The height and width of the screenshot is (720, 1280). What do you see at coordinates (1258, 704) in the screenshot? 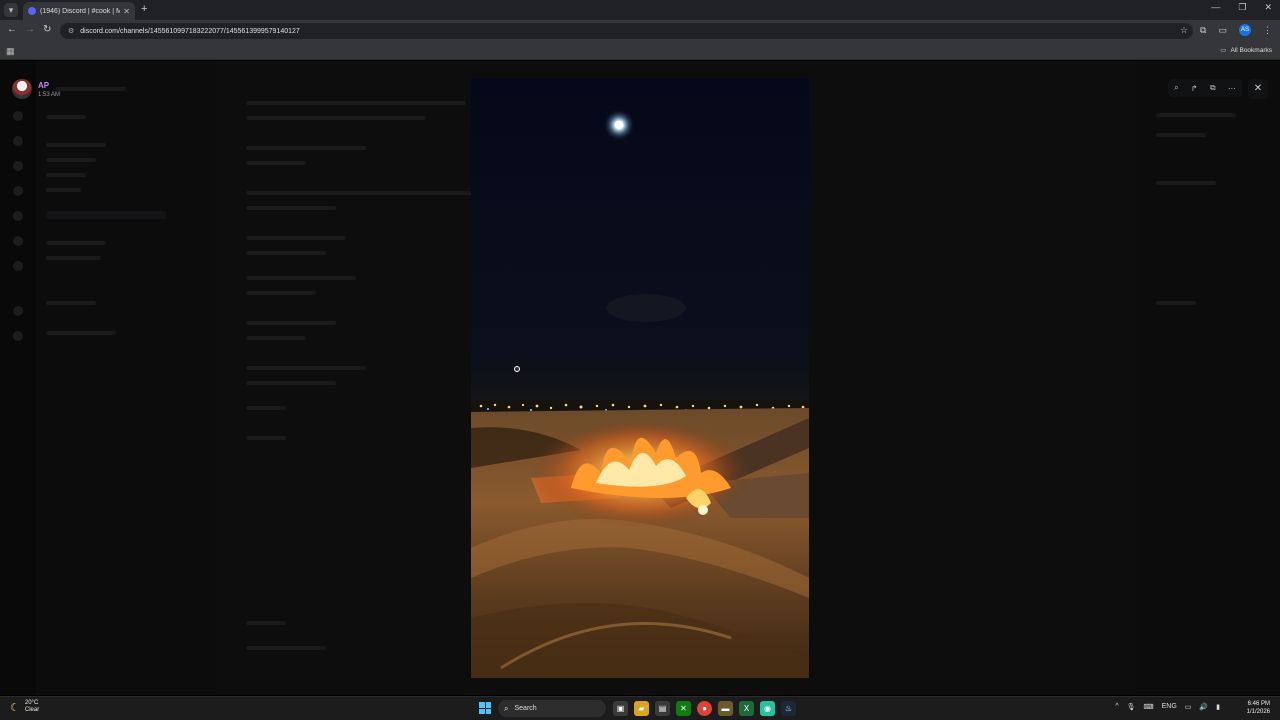
I see `clock-time: 6:46 PM` at bounding box center [1258, 704].